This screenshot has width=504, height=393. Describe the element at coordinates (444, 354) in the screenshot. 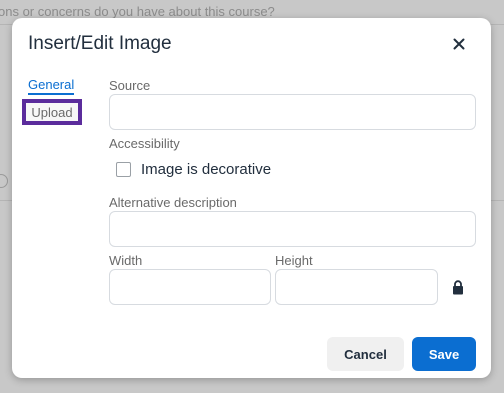

I see `save-button: Save` at that location.